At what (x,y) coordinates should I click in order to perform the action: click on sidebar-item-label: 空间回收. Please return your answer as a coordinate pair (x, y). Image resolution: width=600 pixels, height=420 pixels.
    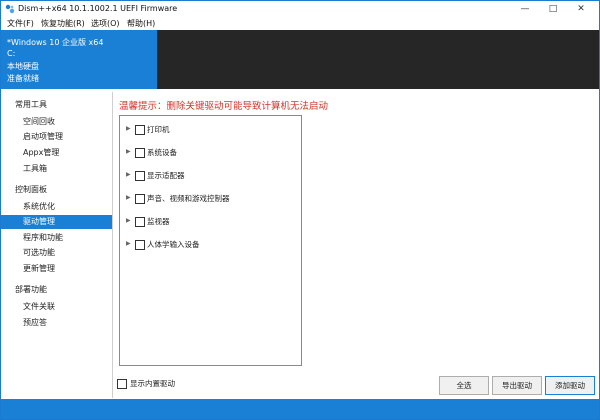
    Looking at the image, I should click on (39, 121).